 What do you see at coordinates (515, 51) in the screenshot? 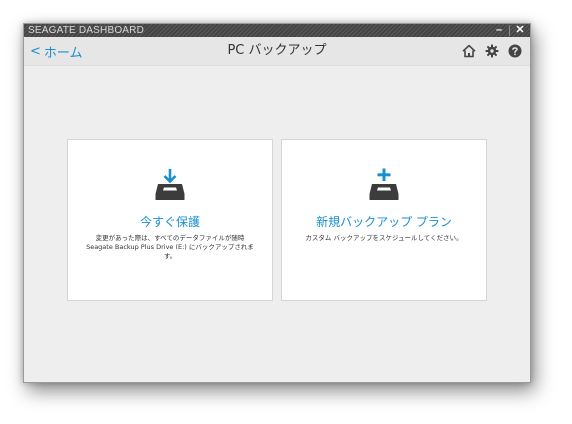
I see `help-icon` at bounding box center [515, 51].